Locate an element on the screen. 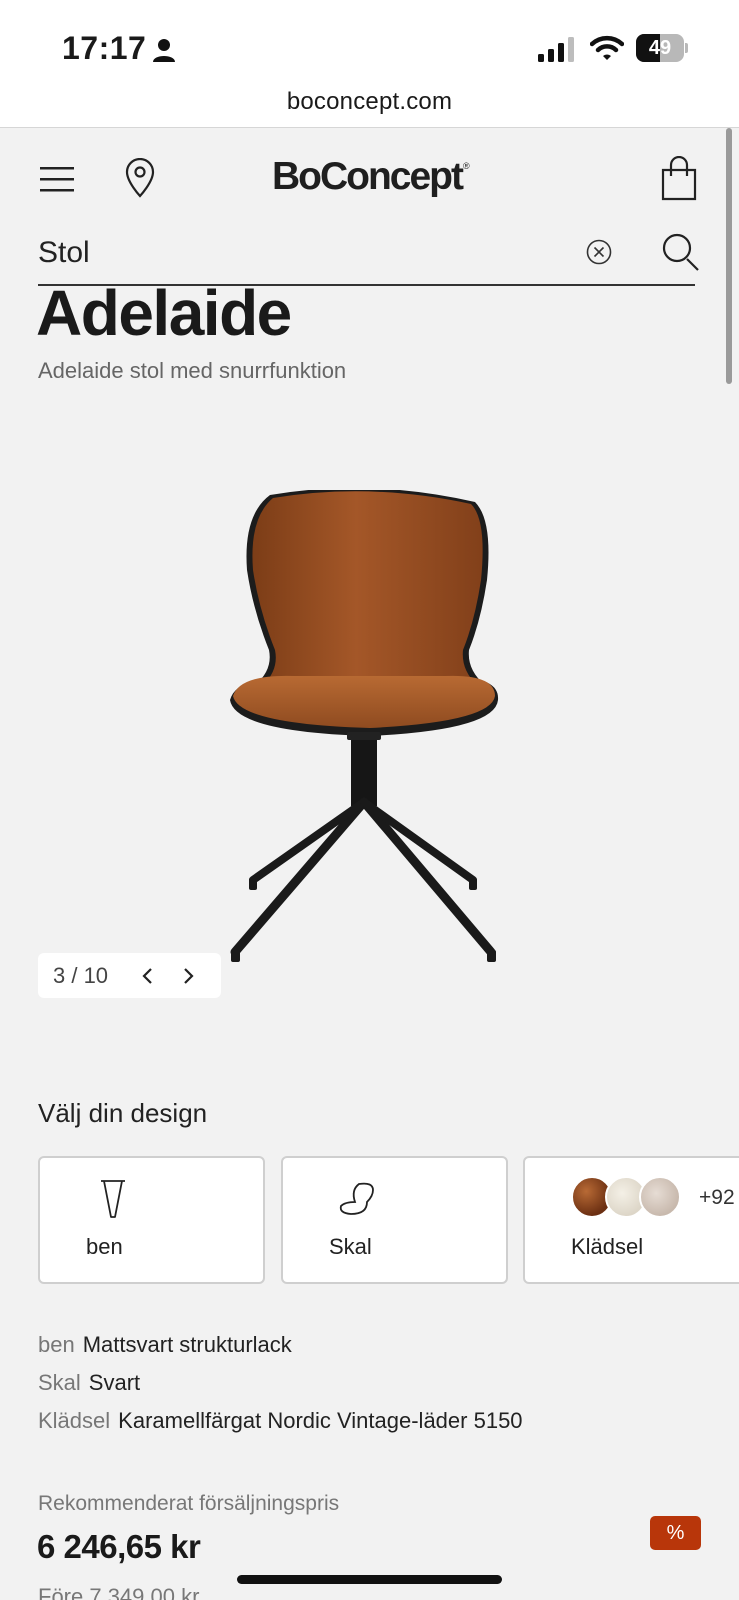 The width and height of the screenshot is (739, 1600). spec-value: Svart is located at coordinates (114, 1382).